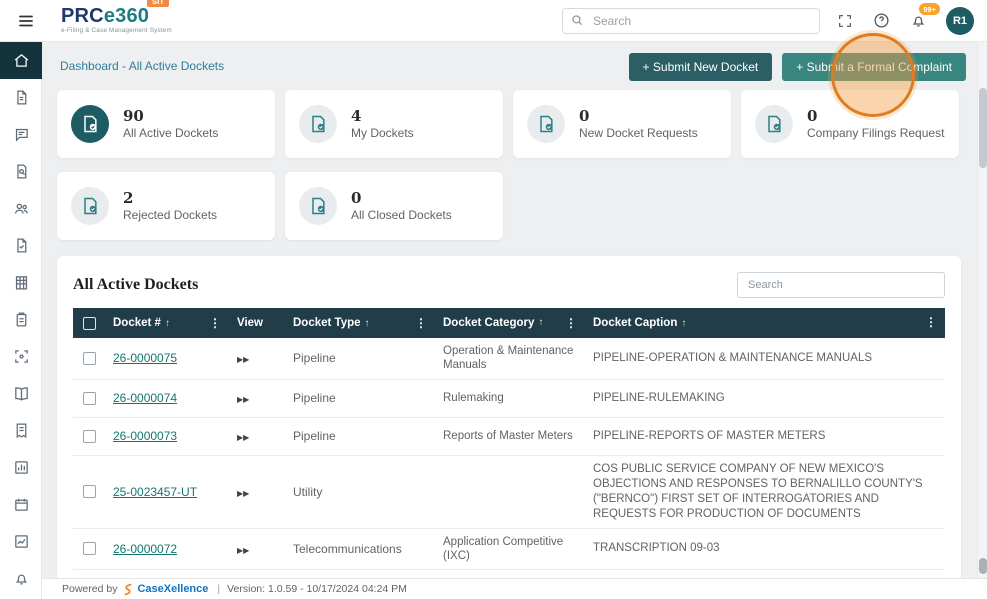 This screenshot has height=599, width=987. Describe the element at coordinates (489, 322) in the screenshot. I see `header-label: Docket Category` at that location.